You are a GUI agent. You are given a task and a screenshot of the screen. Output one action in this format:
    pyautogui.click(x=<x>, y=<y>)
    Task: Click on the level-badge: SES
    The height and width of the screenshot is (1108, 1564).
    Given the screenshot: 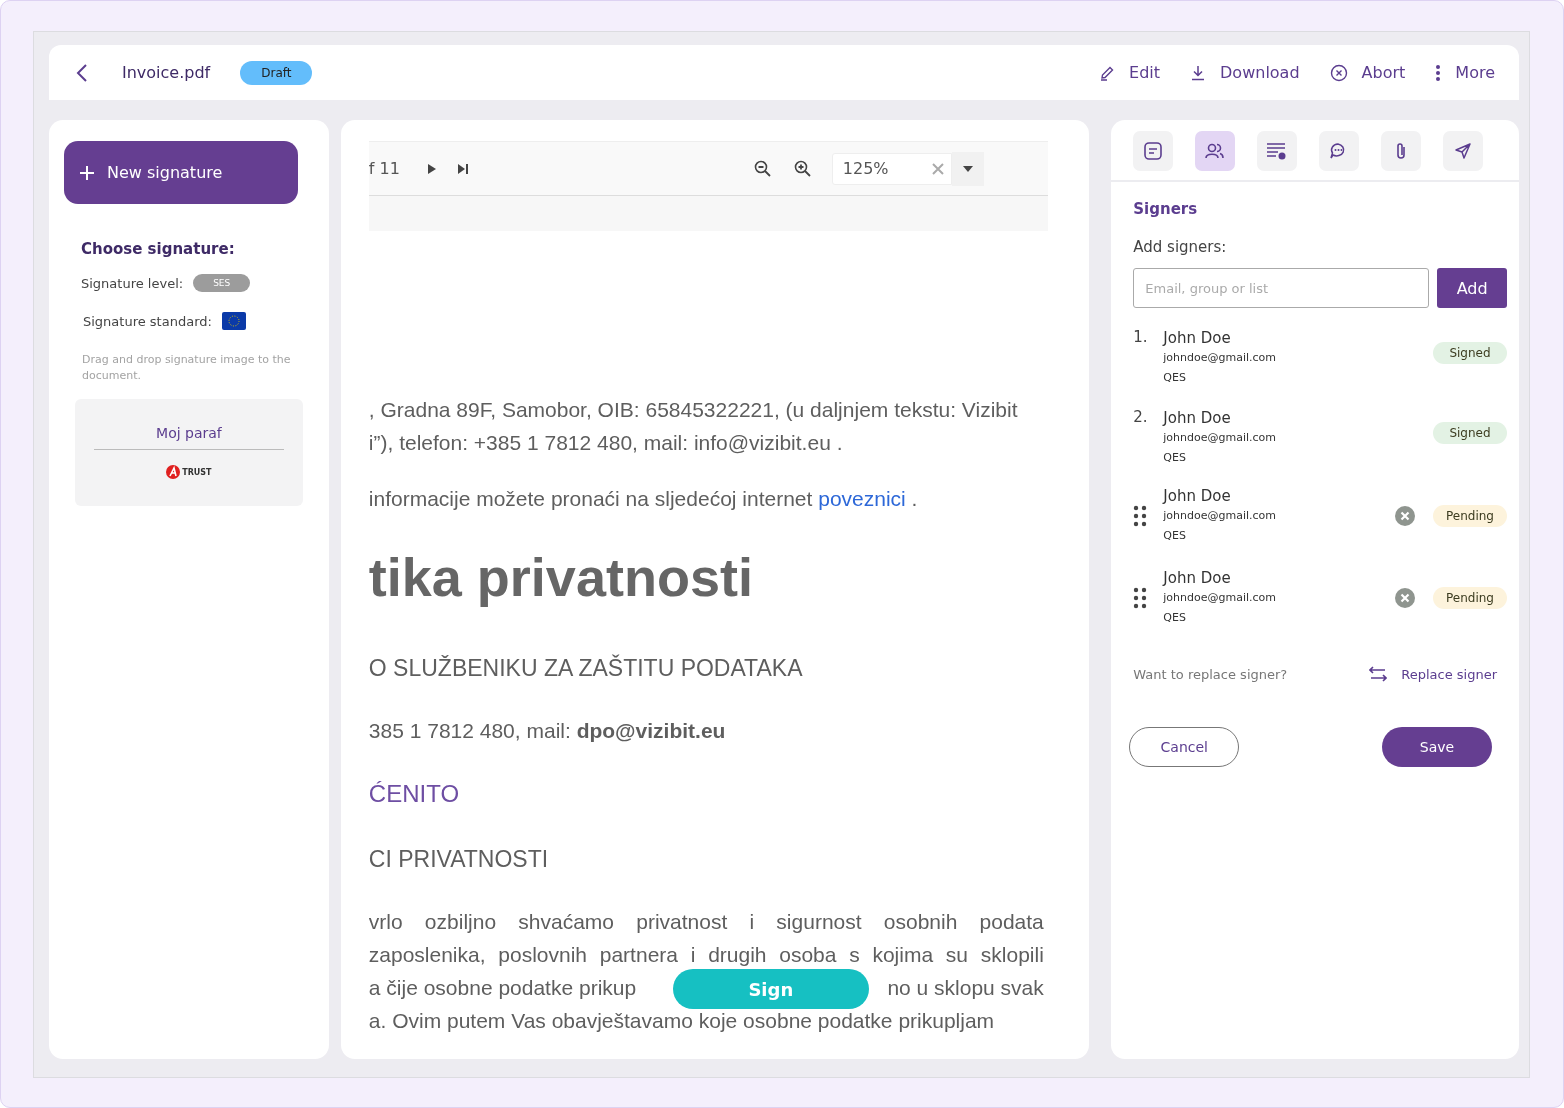 What is the action you would take?
    pyautogui.click(x=222, y=283)
    